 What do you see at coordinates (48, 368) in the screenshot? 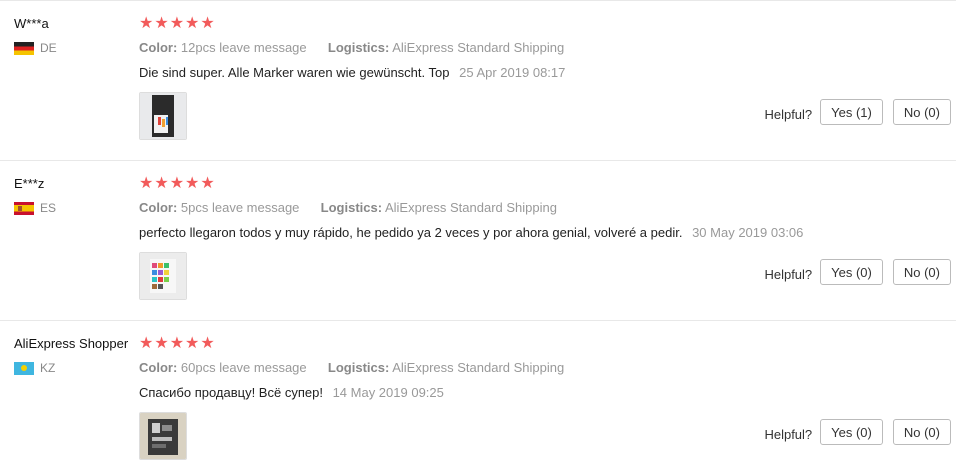
I see `country-code: KZ` at bounding box center [48, 368].